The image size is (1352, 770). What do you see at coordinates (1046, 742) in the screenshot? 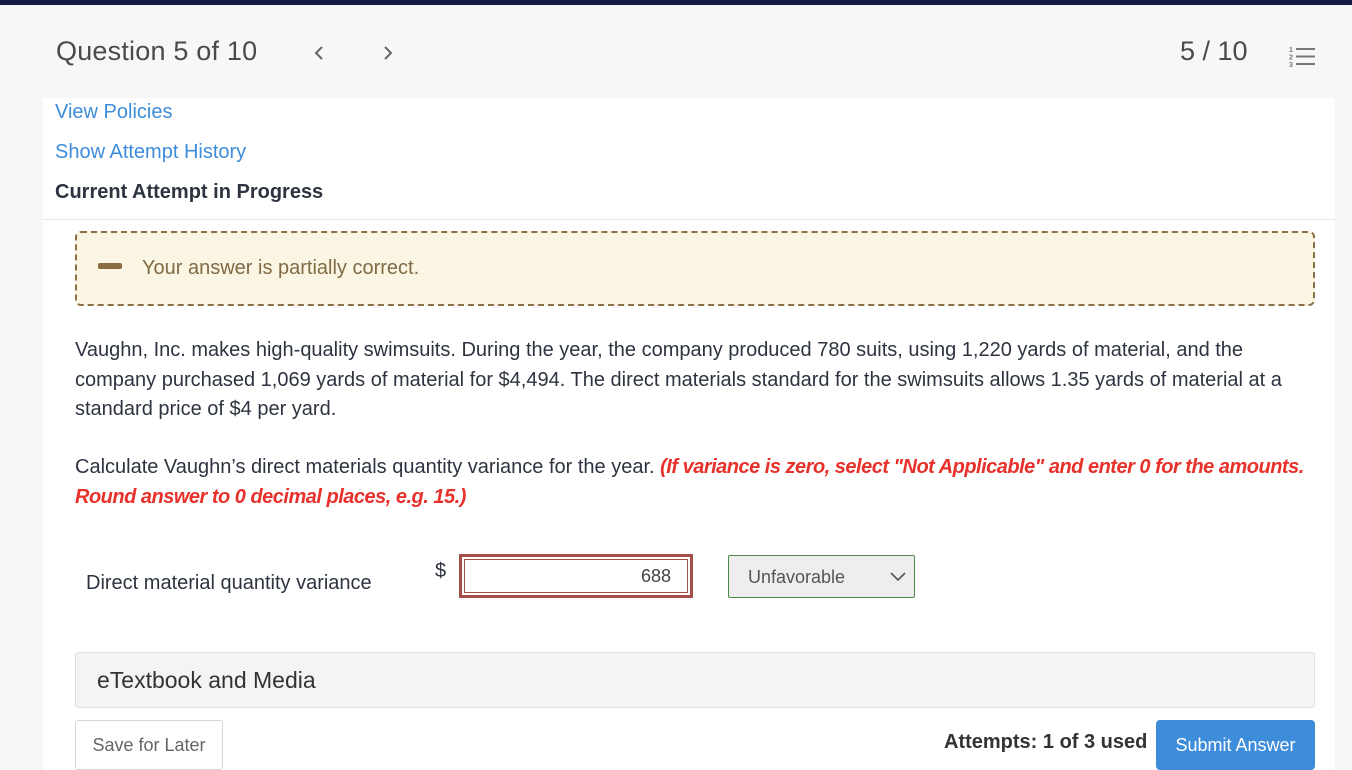
I see `attempts-counter: Attempts: 1 of 3 used` at bounding box center [1046, 742].